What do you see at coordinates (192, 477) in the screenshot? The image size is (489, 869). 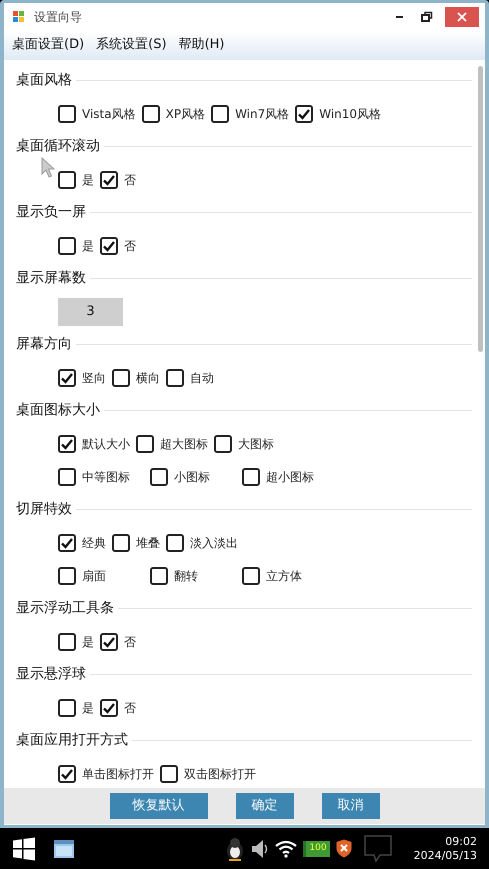 I see `option-label: 小图标` at bounding box center [192, 477].